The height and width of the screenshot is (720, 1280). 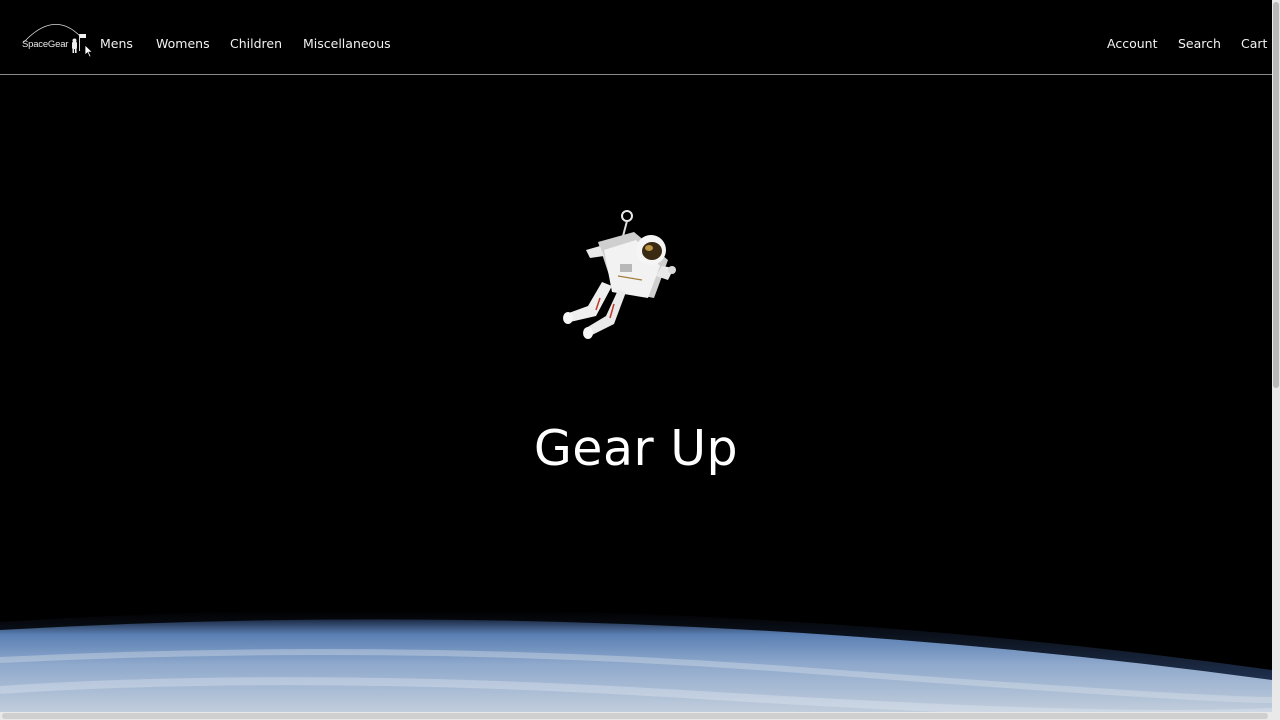 I want to click on hero-title: Gear Up, so click(x=636, y=448).